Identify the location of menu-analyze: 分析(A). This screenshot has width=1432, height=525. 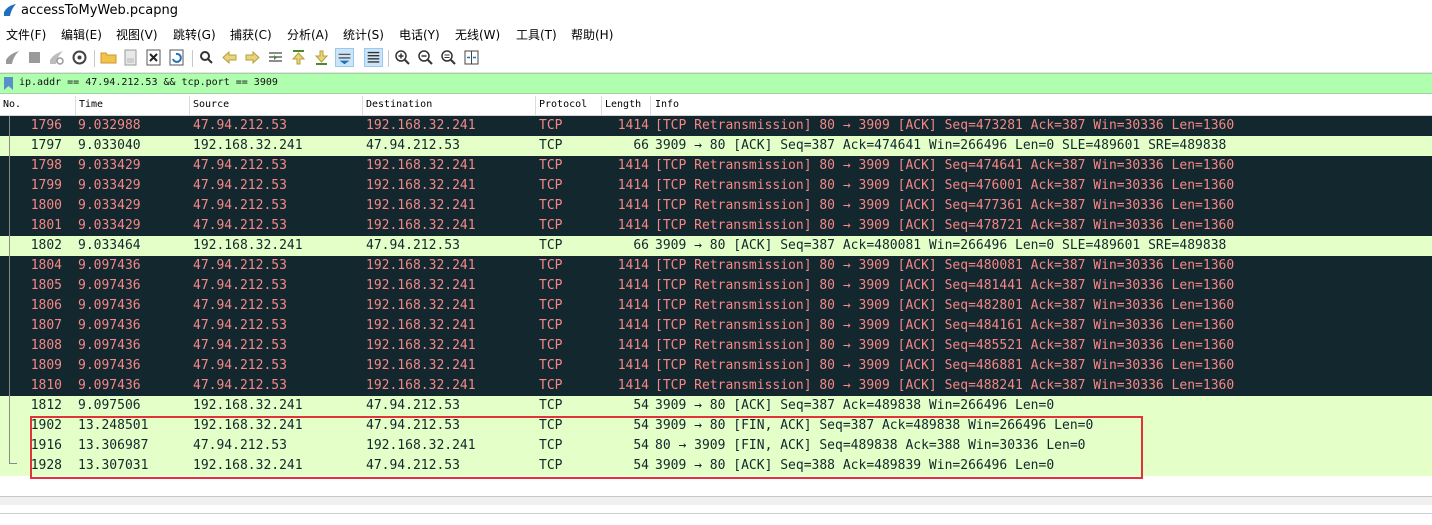
(308, 34).